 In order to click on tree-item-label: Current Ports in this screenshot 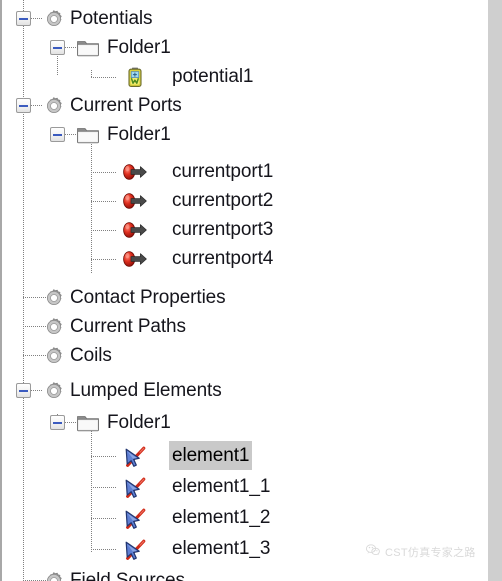, I will do `click(126, 105)`.